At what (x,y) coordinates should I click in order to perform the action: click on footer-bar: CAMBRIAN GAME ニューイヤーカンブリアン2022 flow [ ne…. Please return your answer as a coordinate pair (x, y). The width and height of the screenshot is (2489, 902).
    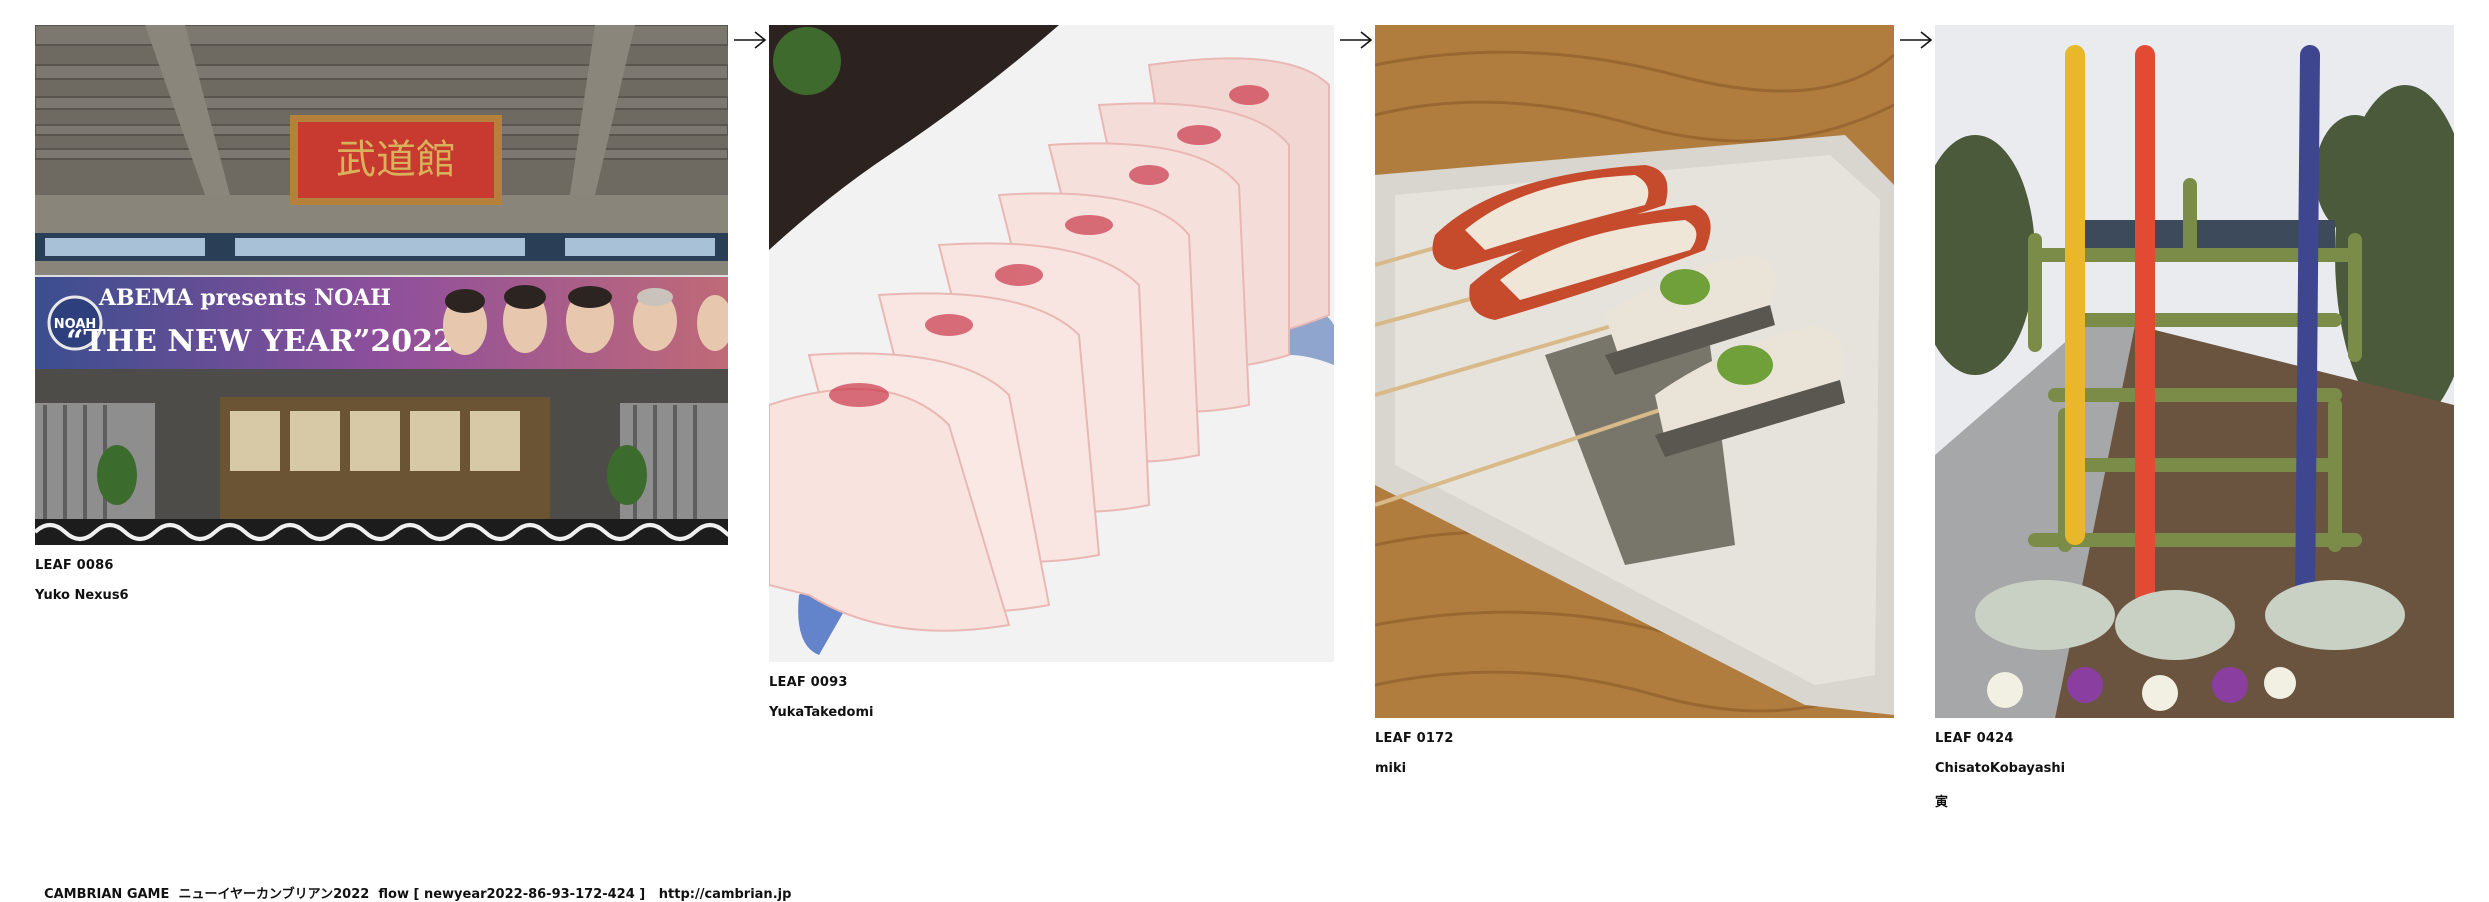
    Looking at the image, I should click on (413, 885).